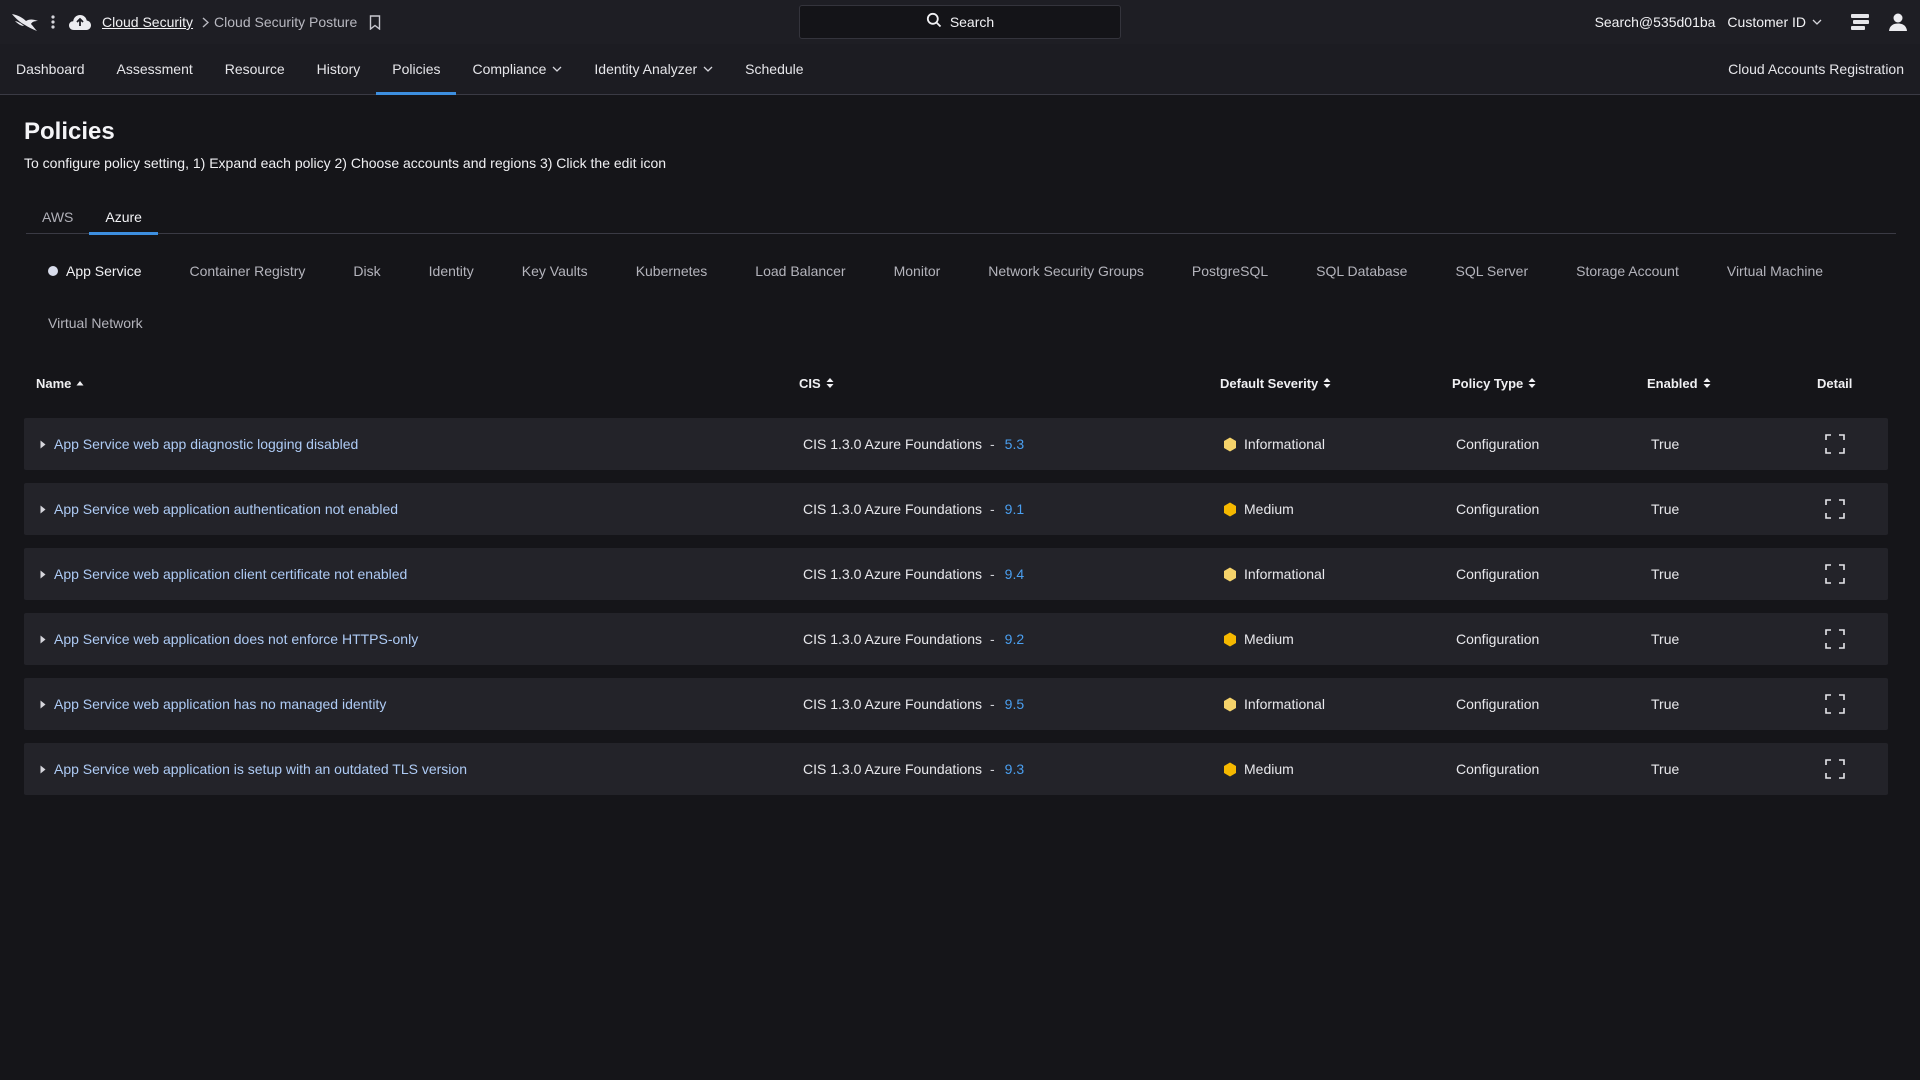  What do you see at coordinates (646, 69) in the screenshot?
I see `nav-label: Identity Analyzer` at bounding box center [646, 69].